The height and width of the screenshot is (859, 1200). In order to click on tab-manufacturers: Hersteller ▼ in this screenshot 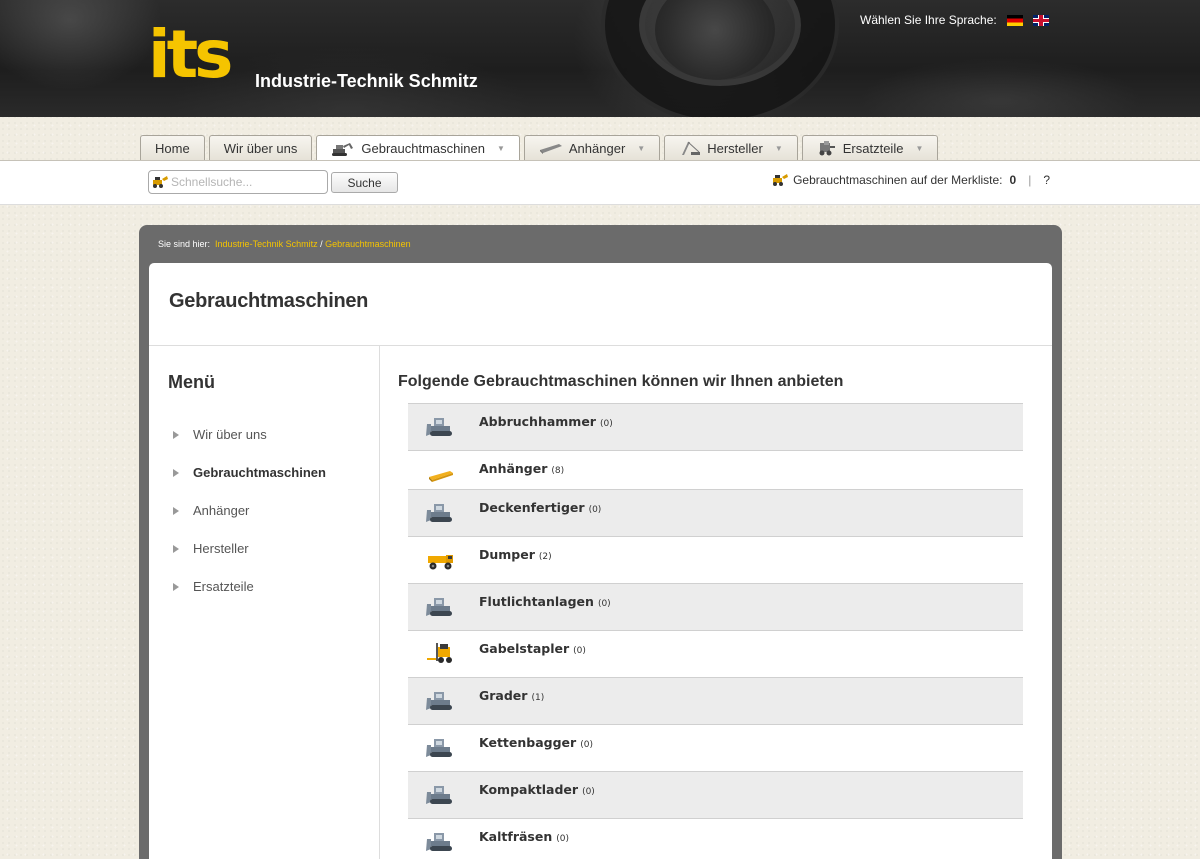, I will do `click(731, 147)`.